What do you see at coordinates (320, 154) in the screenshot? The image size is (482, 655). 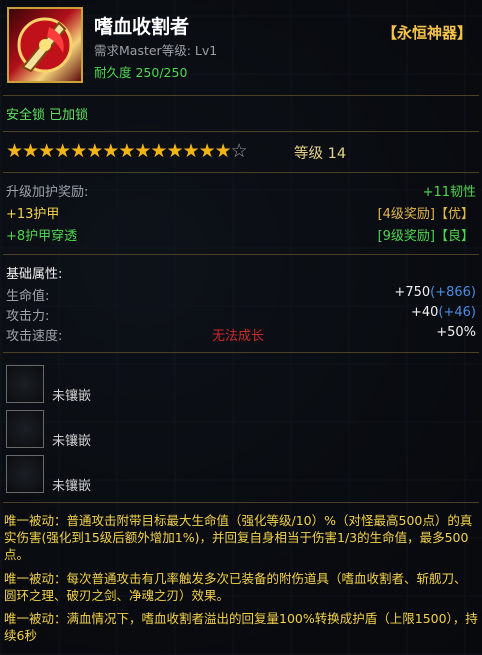 I see `enhance-level: 等级 14` at bounding box center [320, 154].